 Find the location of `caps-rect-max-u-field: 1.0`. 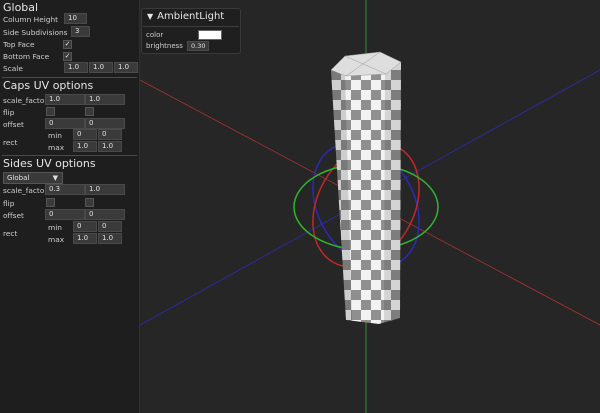

caps-rect-max-u-field: 1.0 is located at coordinates (85, 146).